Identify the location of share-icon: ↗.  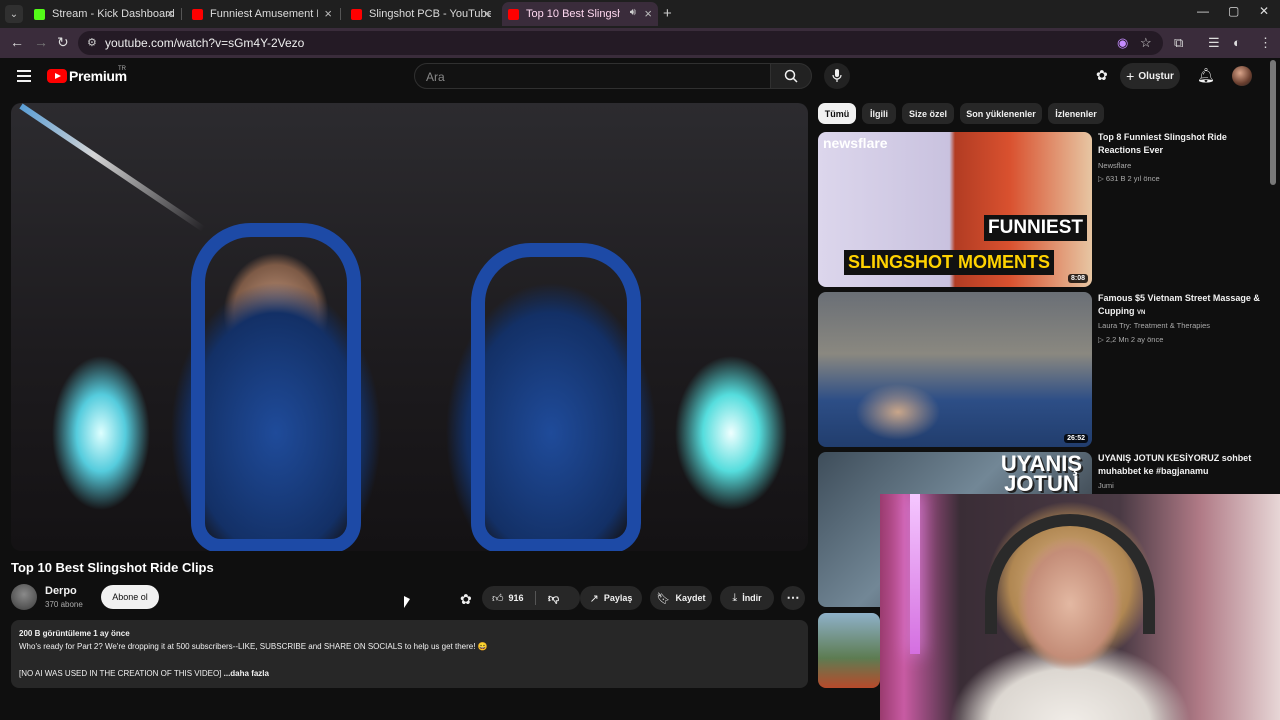
(594, 598).